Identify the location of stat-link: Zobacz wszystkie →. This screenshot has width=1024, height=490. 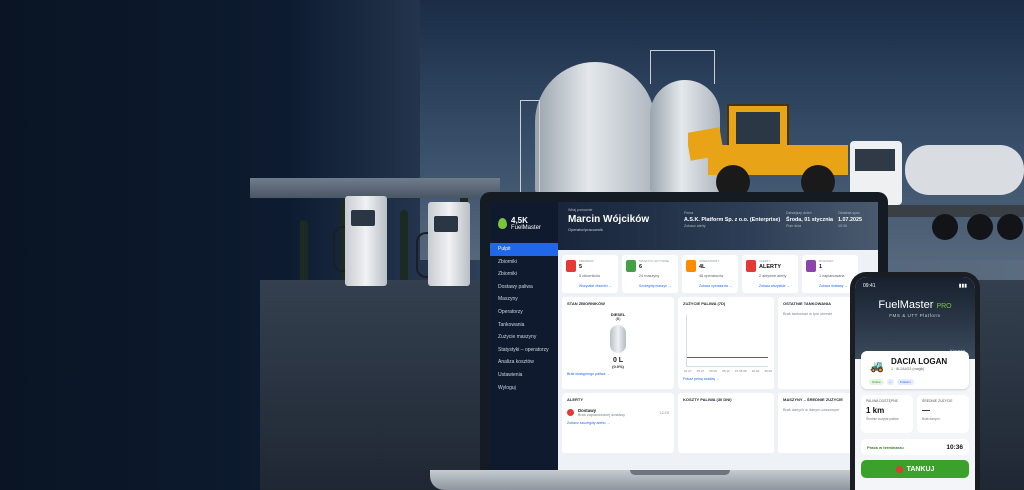
(774, 286).